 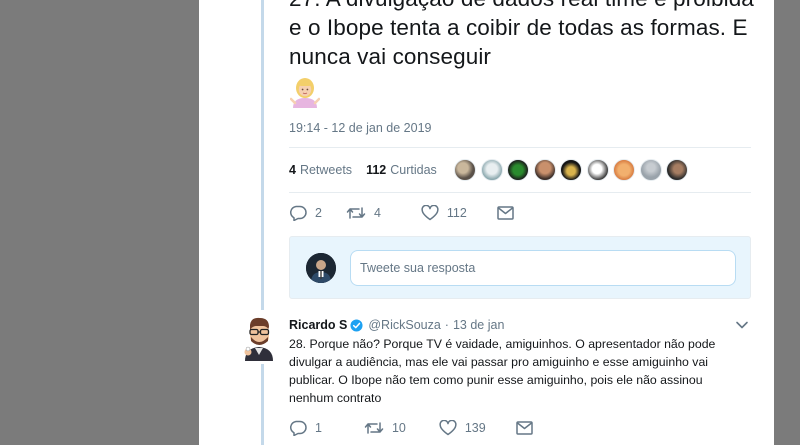 I want to click on tweet-date: 13 de jan, so click(x=478, y=325).